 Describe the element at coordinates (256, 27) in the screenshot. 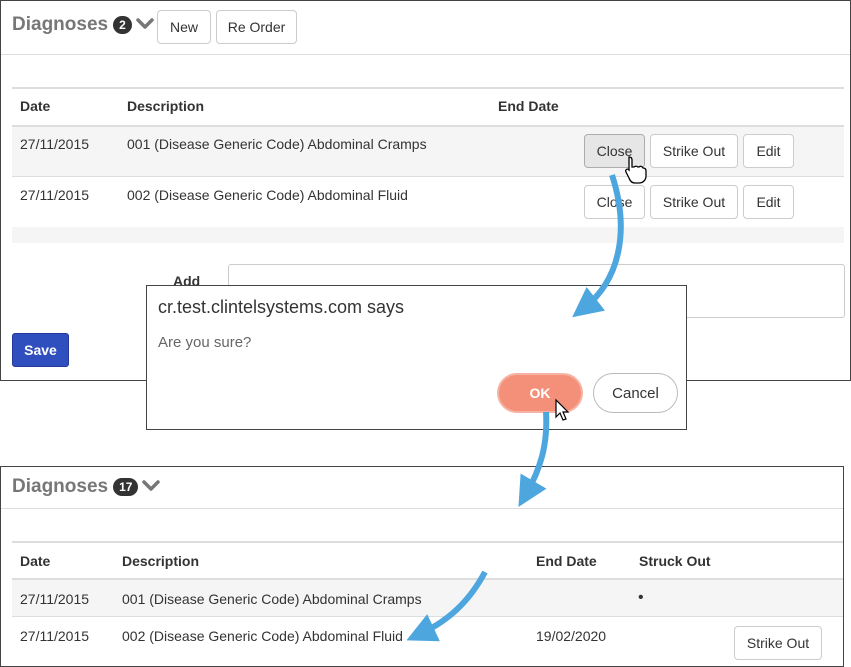

I see `reorder-button: Re Order` at that location.